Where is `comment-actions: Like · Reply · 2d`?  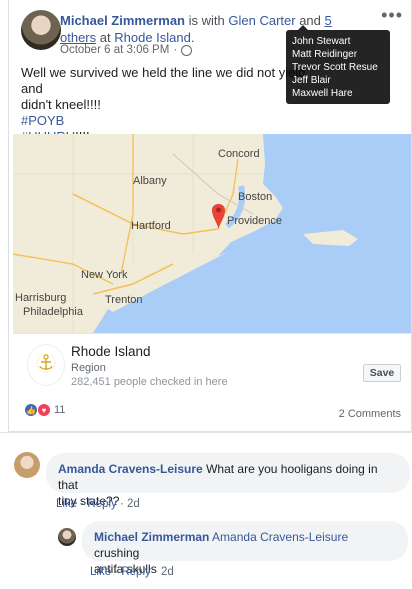
comment-actions: Like · Reply · 2d is located at coordinates (98, 504).